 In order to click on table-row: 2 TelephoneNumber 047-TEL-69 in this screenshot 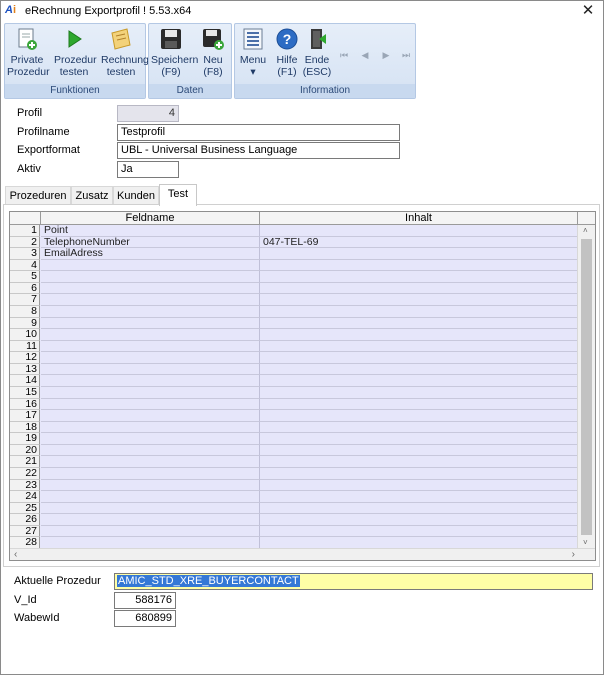, I will do `click(294, 242)`.